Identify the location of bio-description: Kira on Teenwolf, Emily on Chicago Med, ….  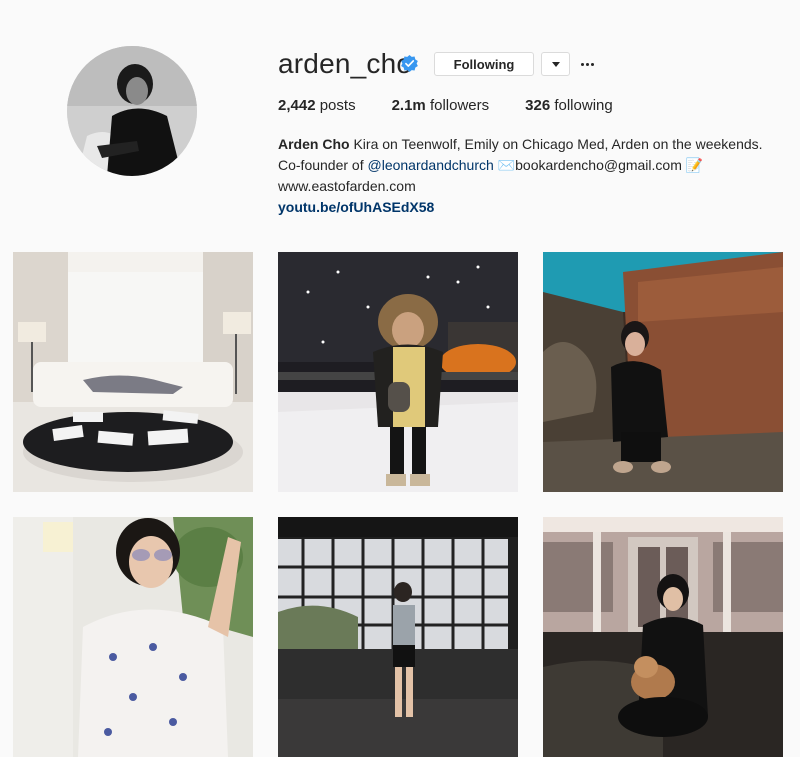
(558, 144).